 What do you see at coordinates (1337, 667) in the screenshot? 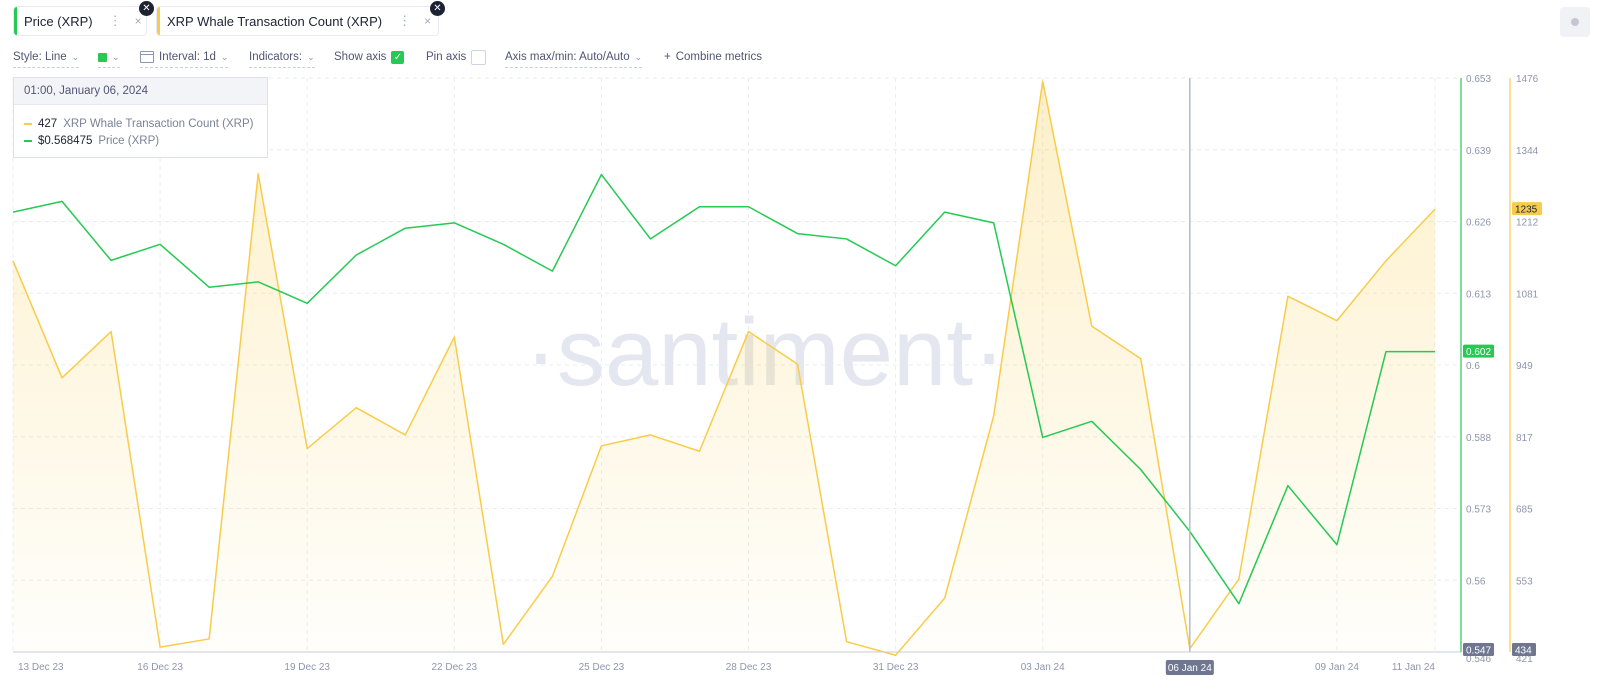
I see `x-tick-label: 09 Jan 24` at bounding box center [1337, 667].